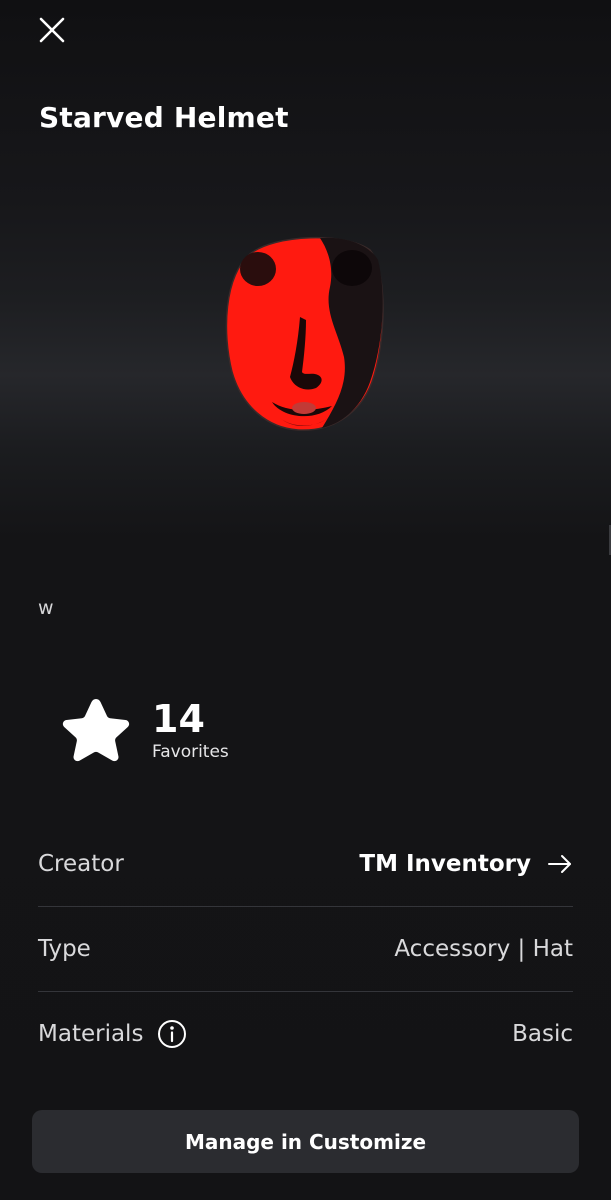 The image size is (611, 1200). I want to click on materials-value: Basic, so click(542, 1034).